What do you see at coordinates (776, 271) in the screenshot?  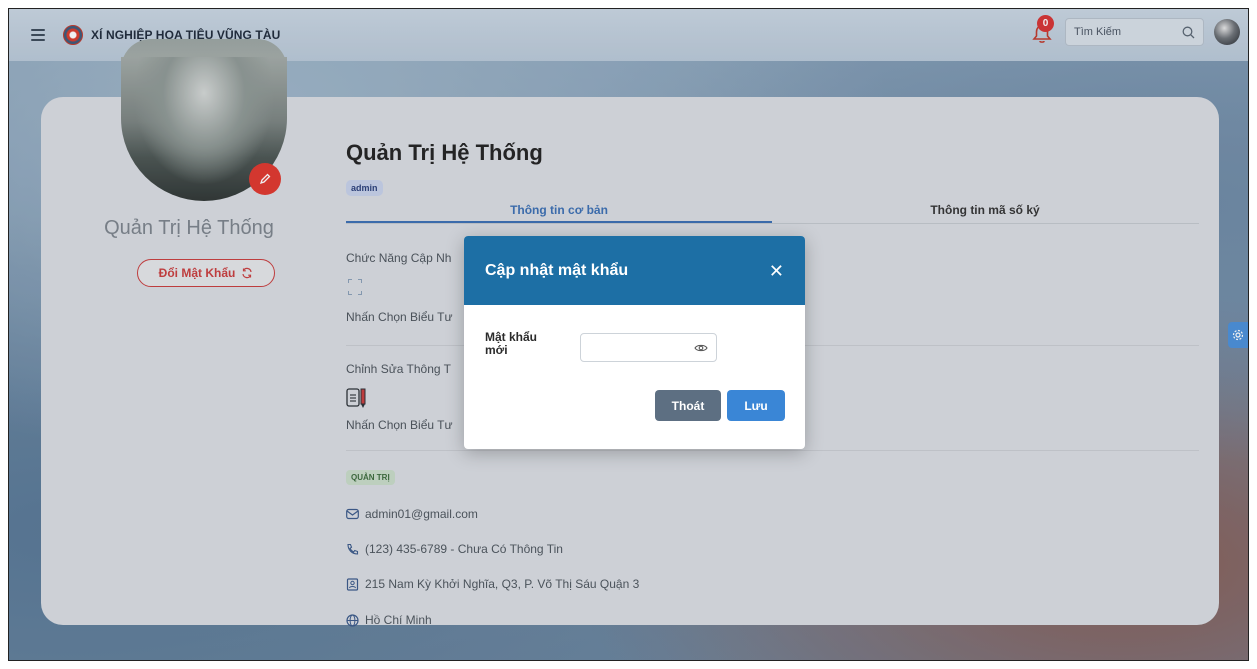 I see `close-icon: ✕` at bounding box center [776, 271].